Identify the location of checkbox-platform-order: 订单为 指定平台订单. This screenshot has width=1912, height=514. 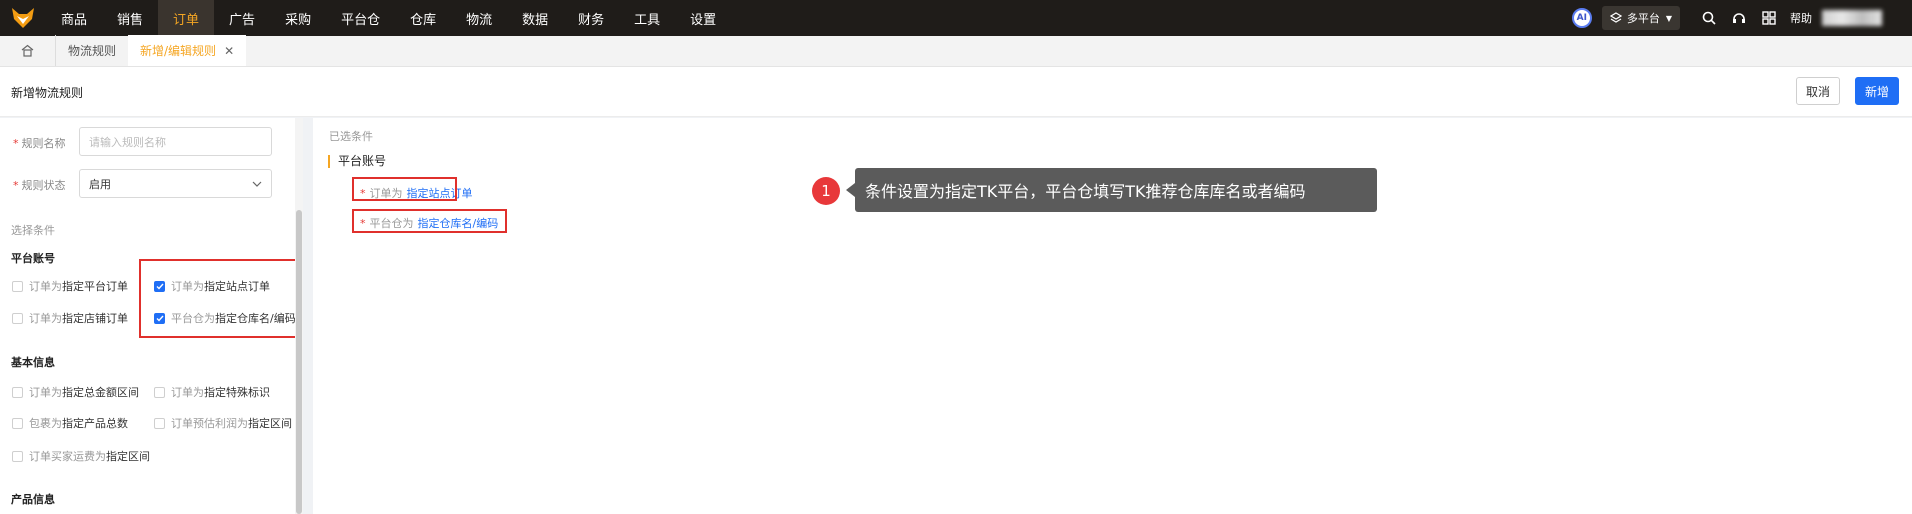
(70, 286).